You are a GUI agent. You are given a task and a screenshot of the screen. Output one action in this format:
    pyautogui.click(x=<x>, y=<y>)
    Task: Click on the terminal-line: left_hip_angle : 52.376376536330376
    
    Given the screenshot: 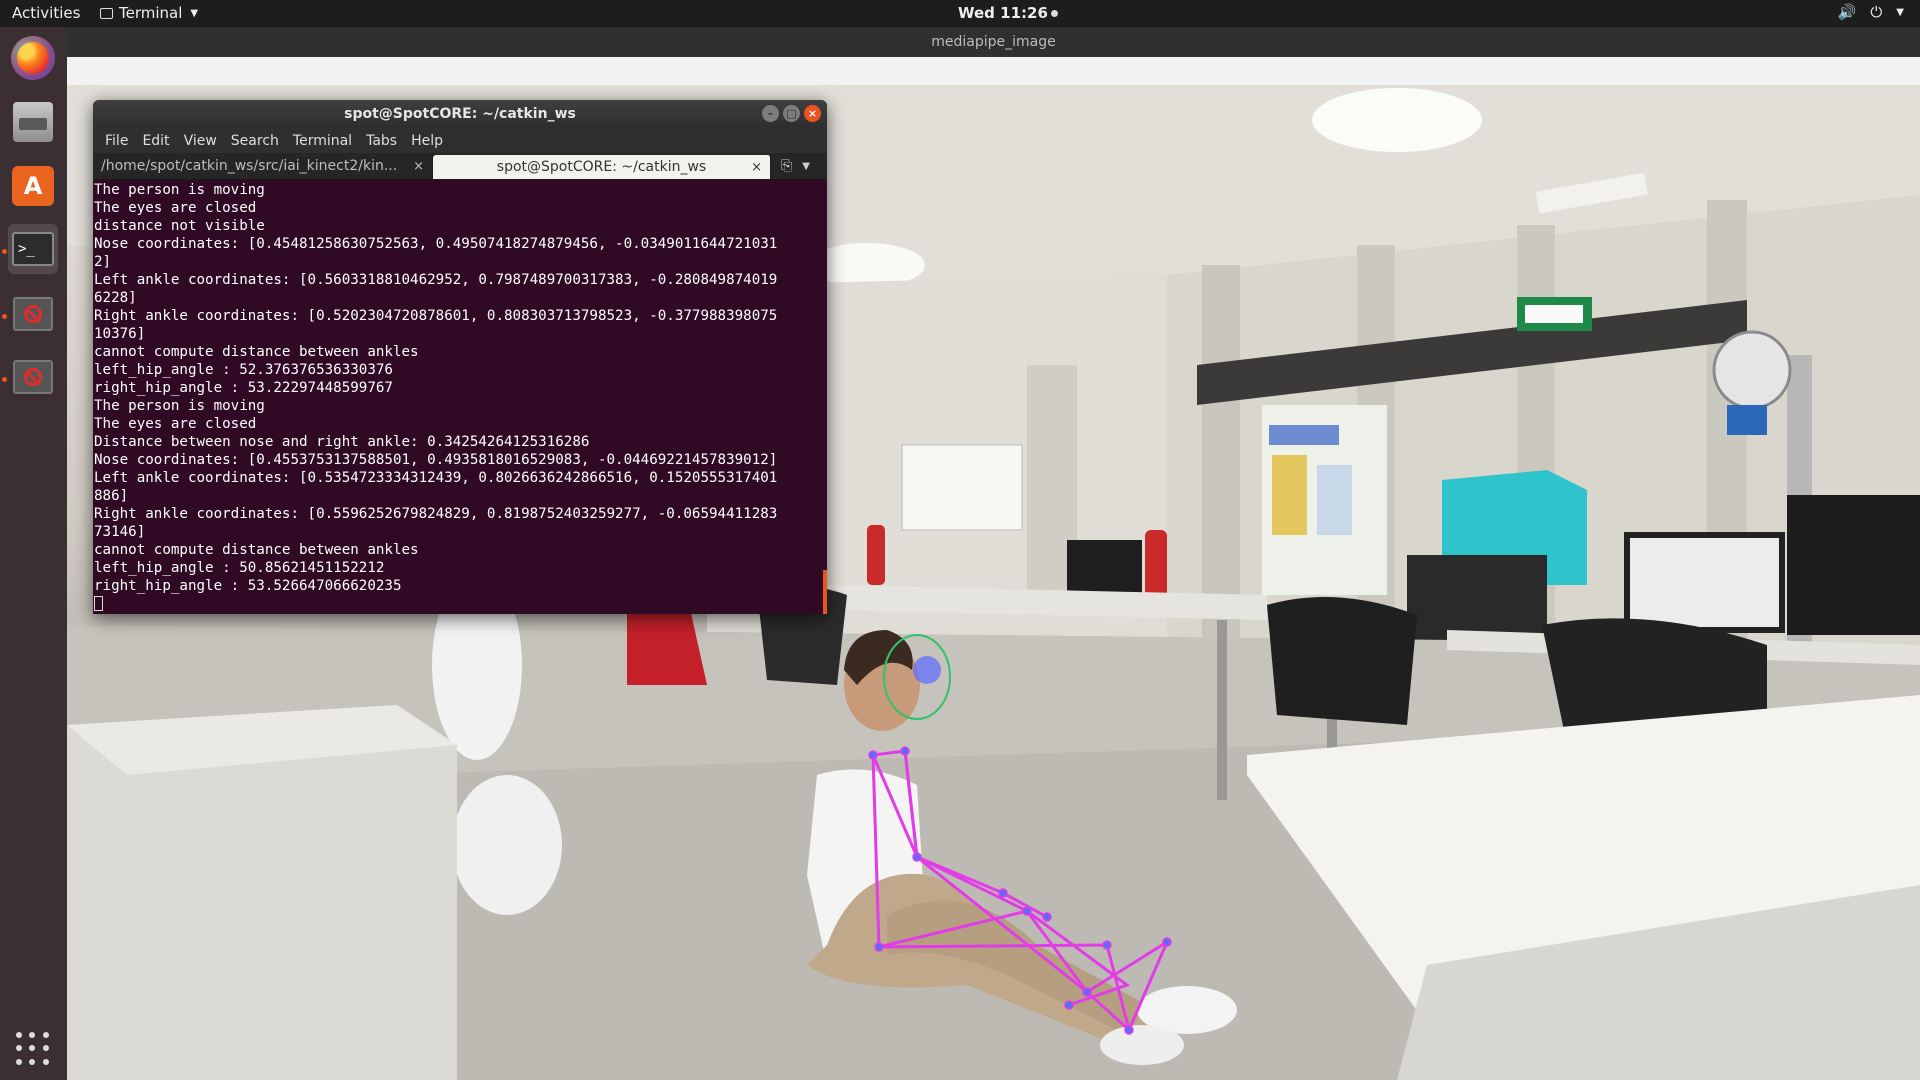 What is the action you would take?
    pyautogui.click(x=243, y=370)
    